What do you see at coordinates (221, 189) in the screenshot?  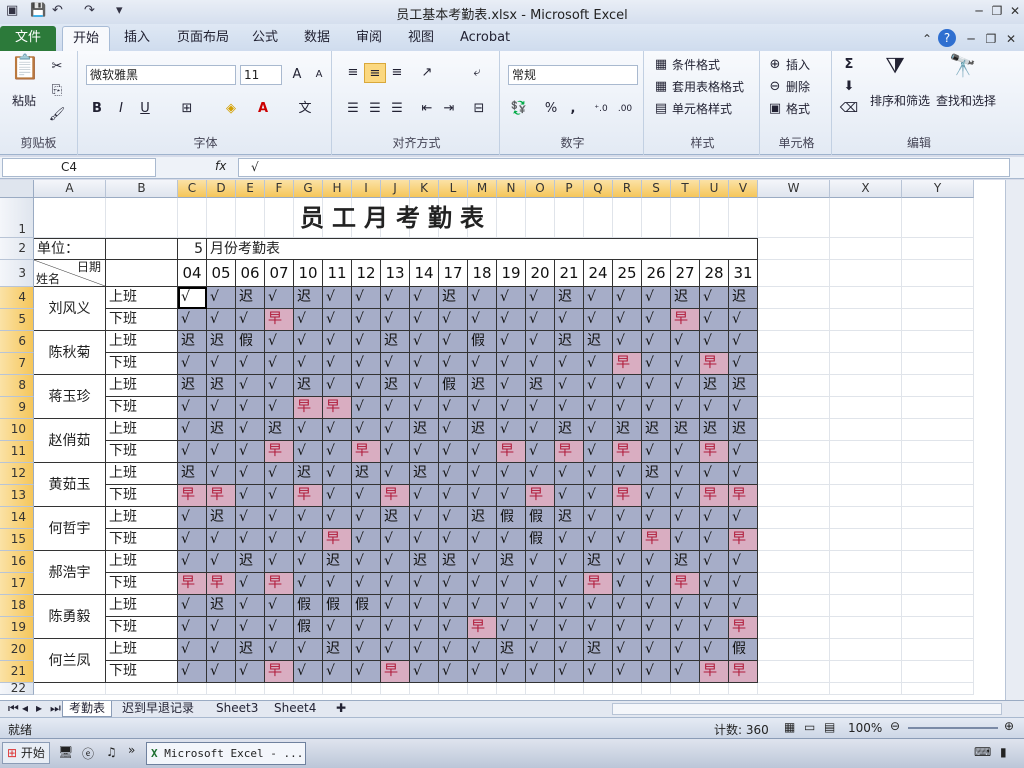 I see `column-header: D` at bounding box center [221, 189].